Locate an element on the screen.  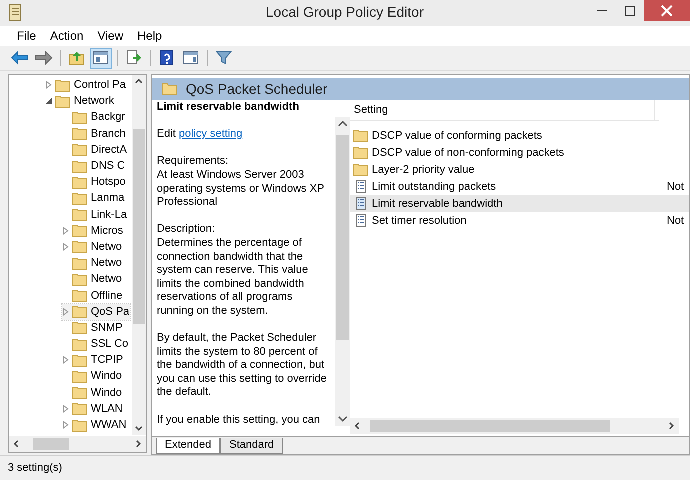
tree-item: DNS C is located at coordinates (94, 166).